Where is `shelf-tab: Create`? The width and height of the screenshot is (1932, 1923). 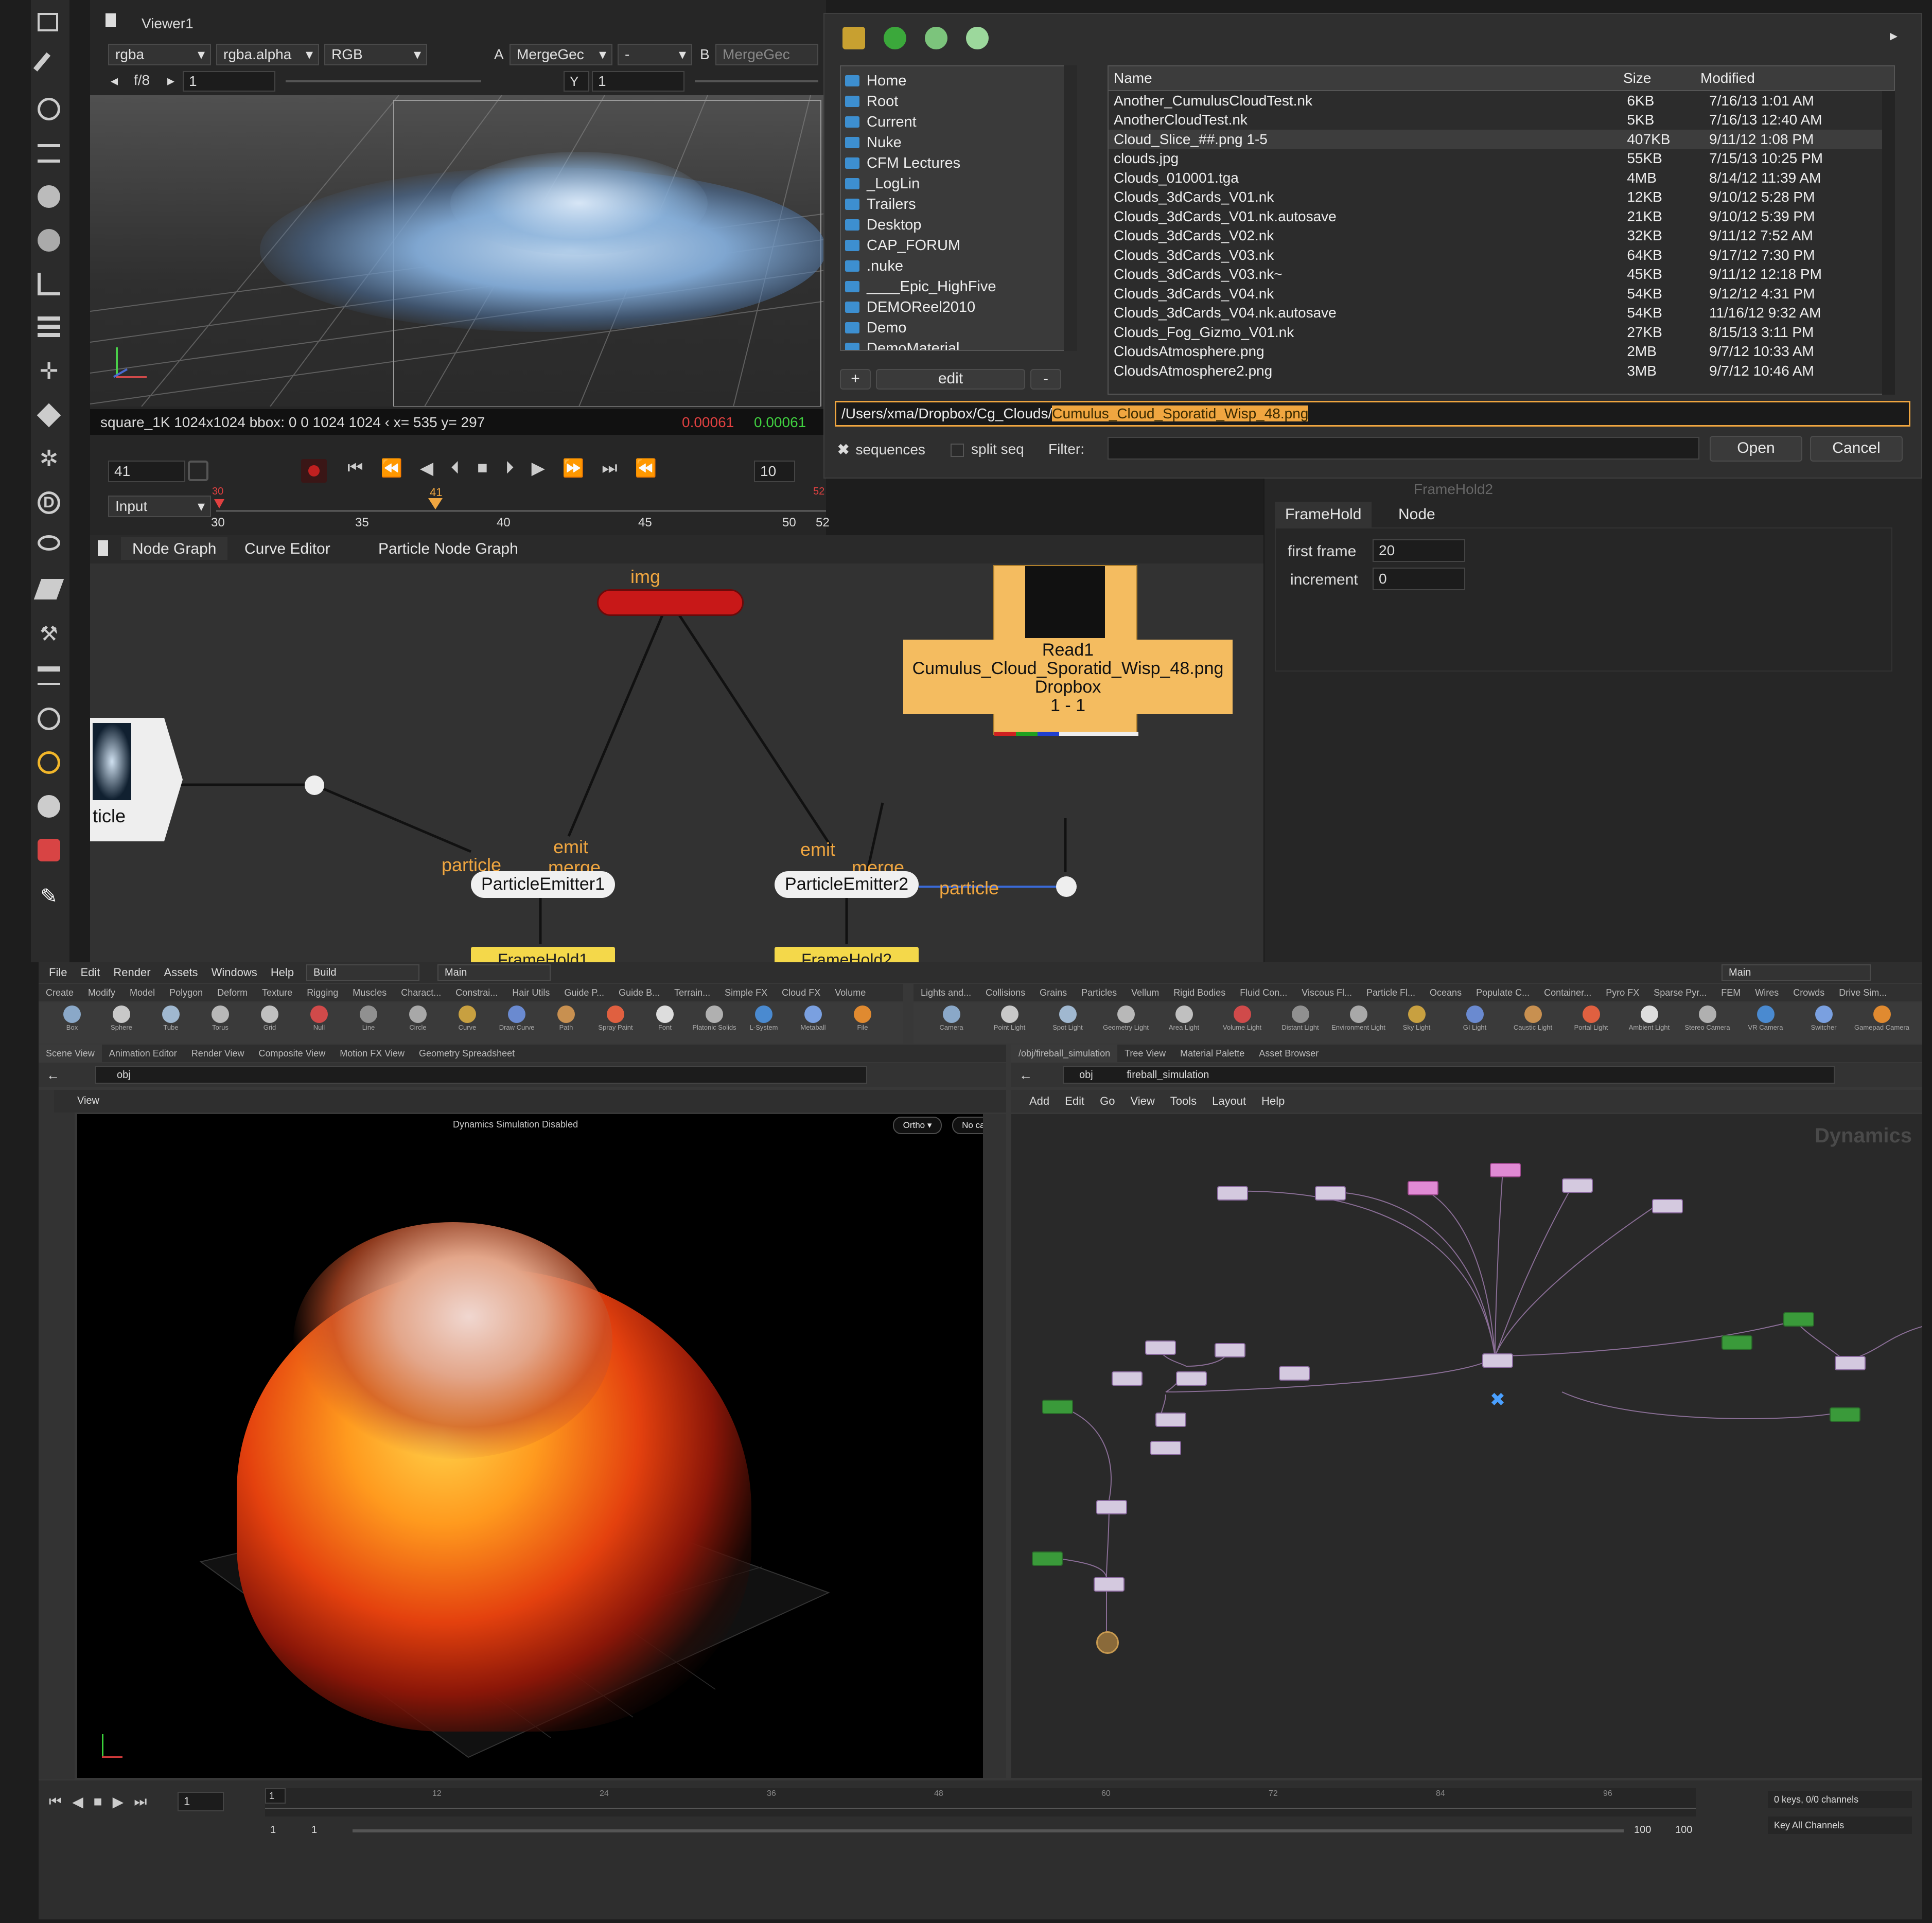 shelf-tab: Create is located at coordinates (60, 992).